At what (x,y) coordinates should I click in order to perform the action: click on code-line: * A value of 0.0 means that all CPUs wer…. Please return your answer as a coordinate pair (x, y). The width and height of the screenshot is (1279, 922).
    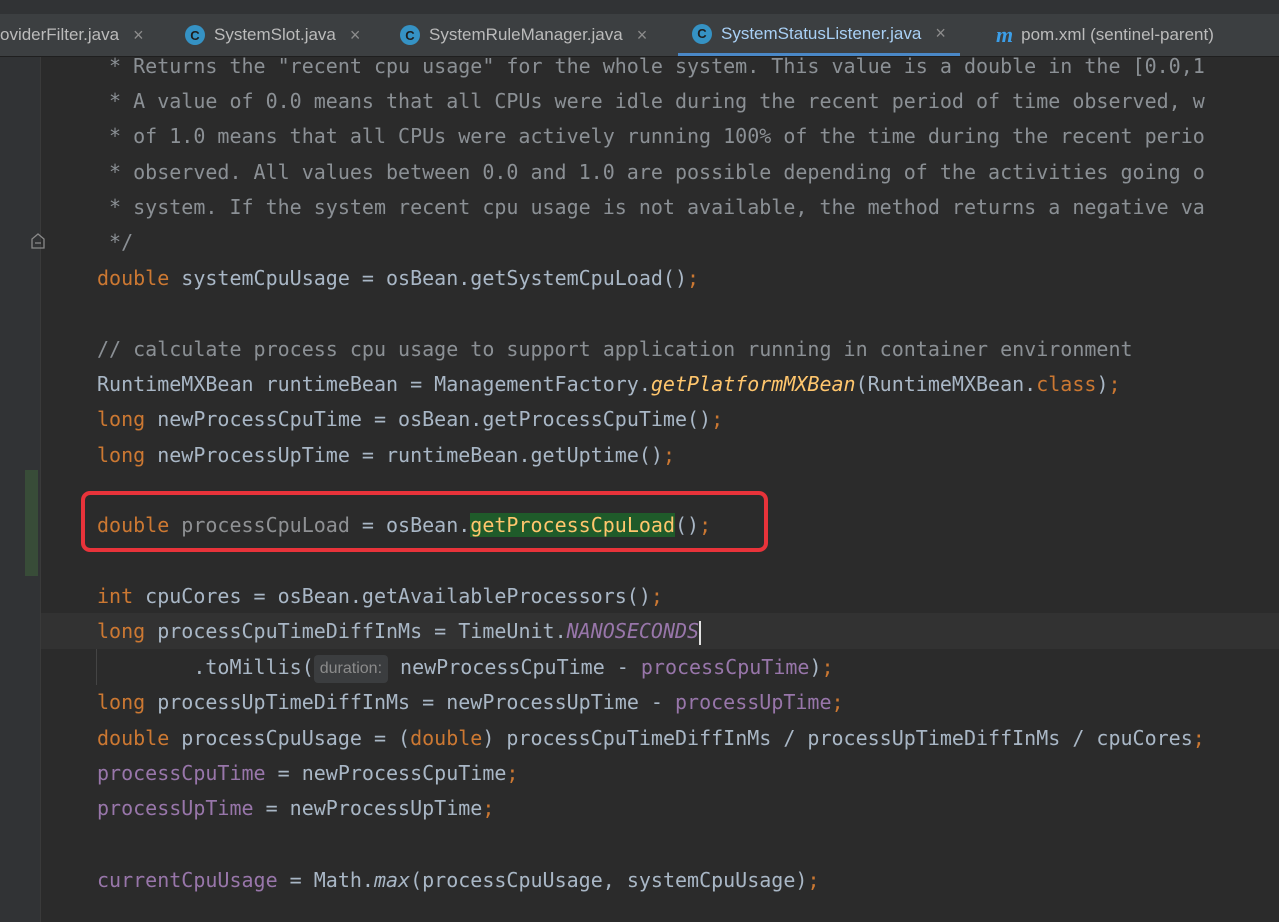
    Looking at the image, I should click on (651, 101).